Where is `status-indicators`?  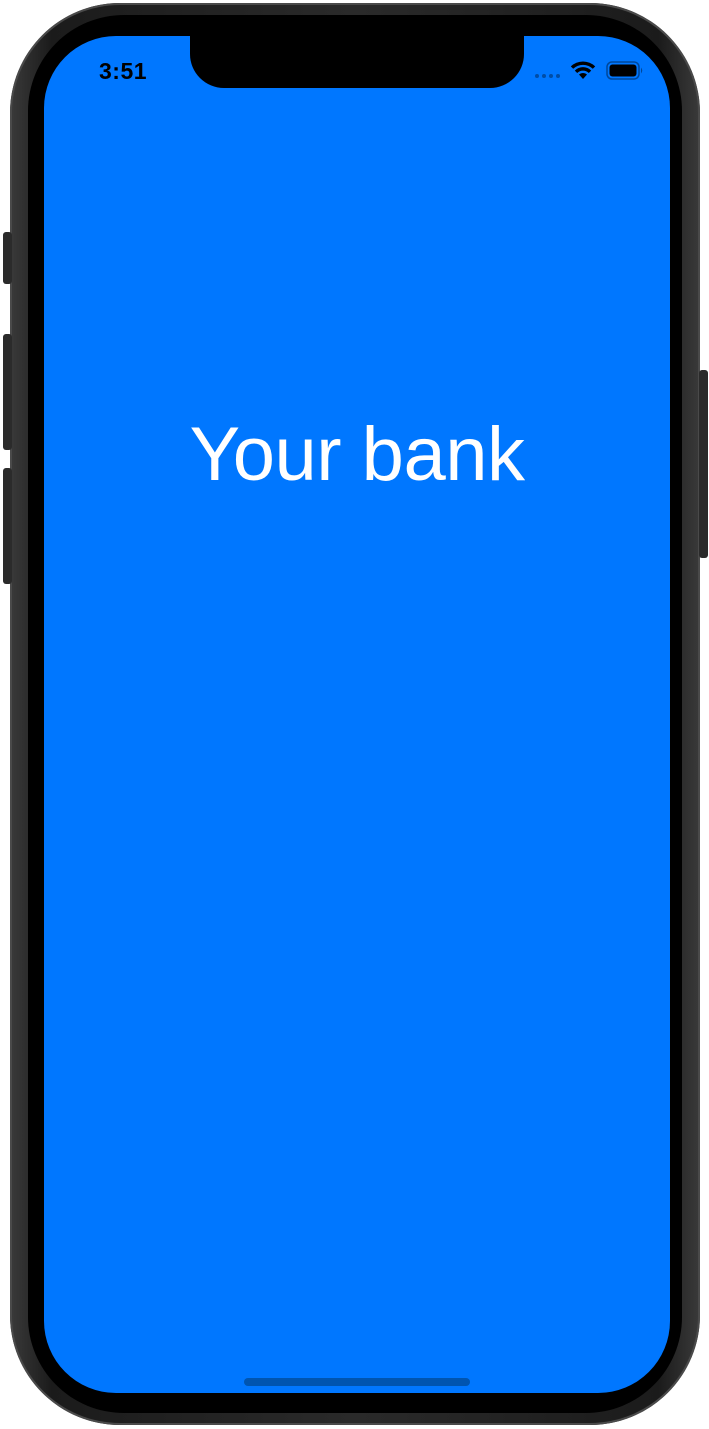 status-indicators is located at coordinates (589, 70).